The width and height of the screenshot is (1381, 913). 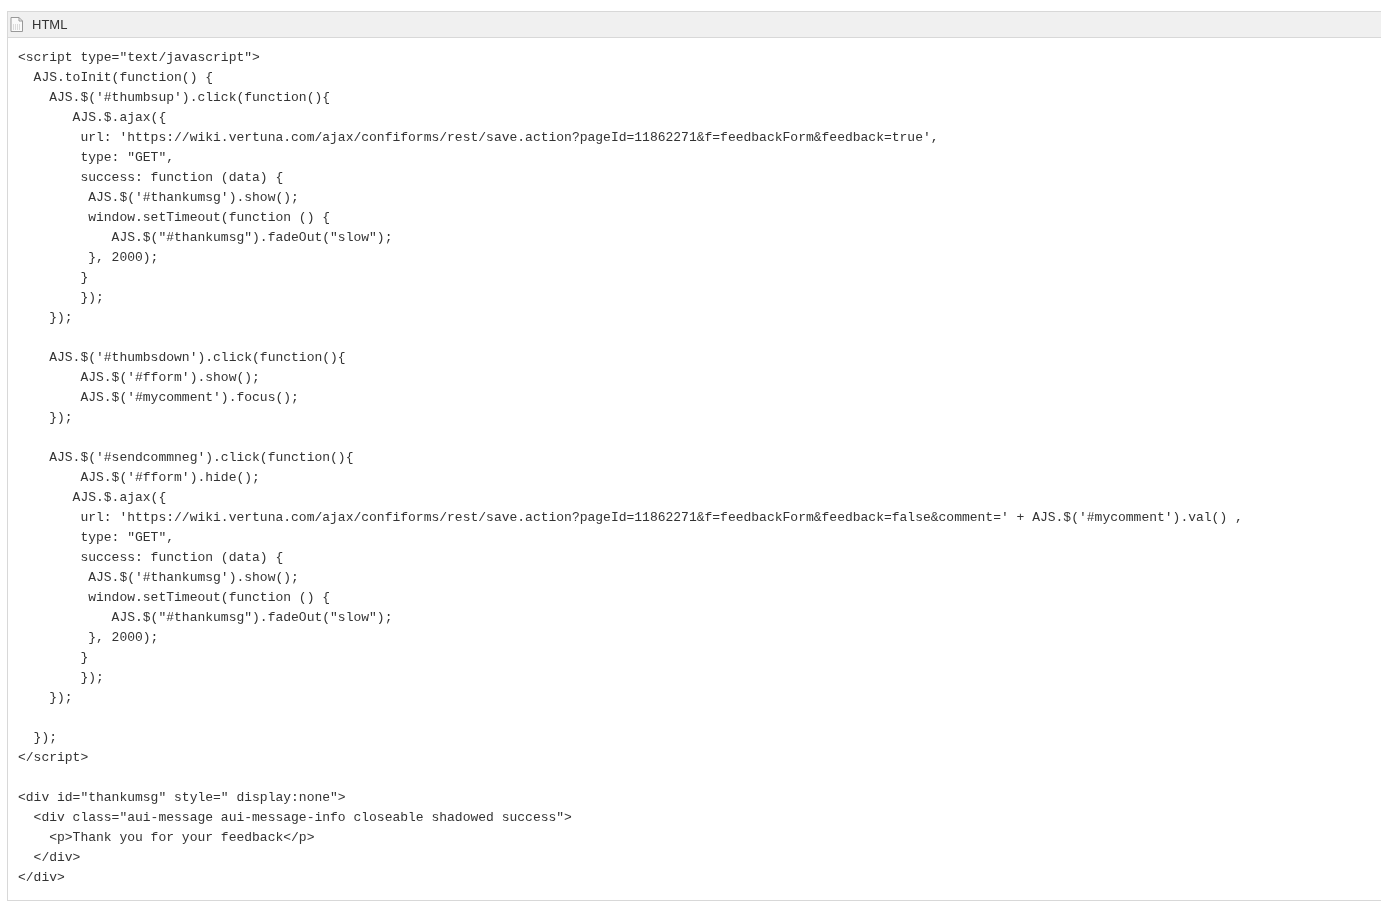 I want to click on code-line: AJS.$('#sendcommneg').click(function(){, so click(x=201, y=458).